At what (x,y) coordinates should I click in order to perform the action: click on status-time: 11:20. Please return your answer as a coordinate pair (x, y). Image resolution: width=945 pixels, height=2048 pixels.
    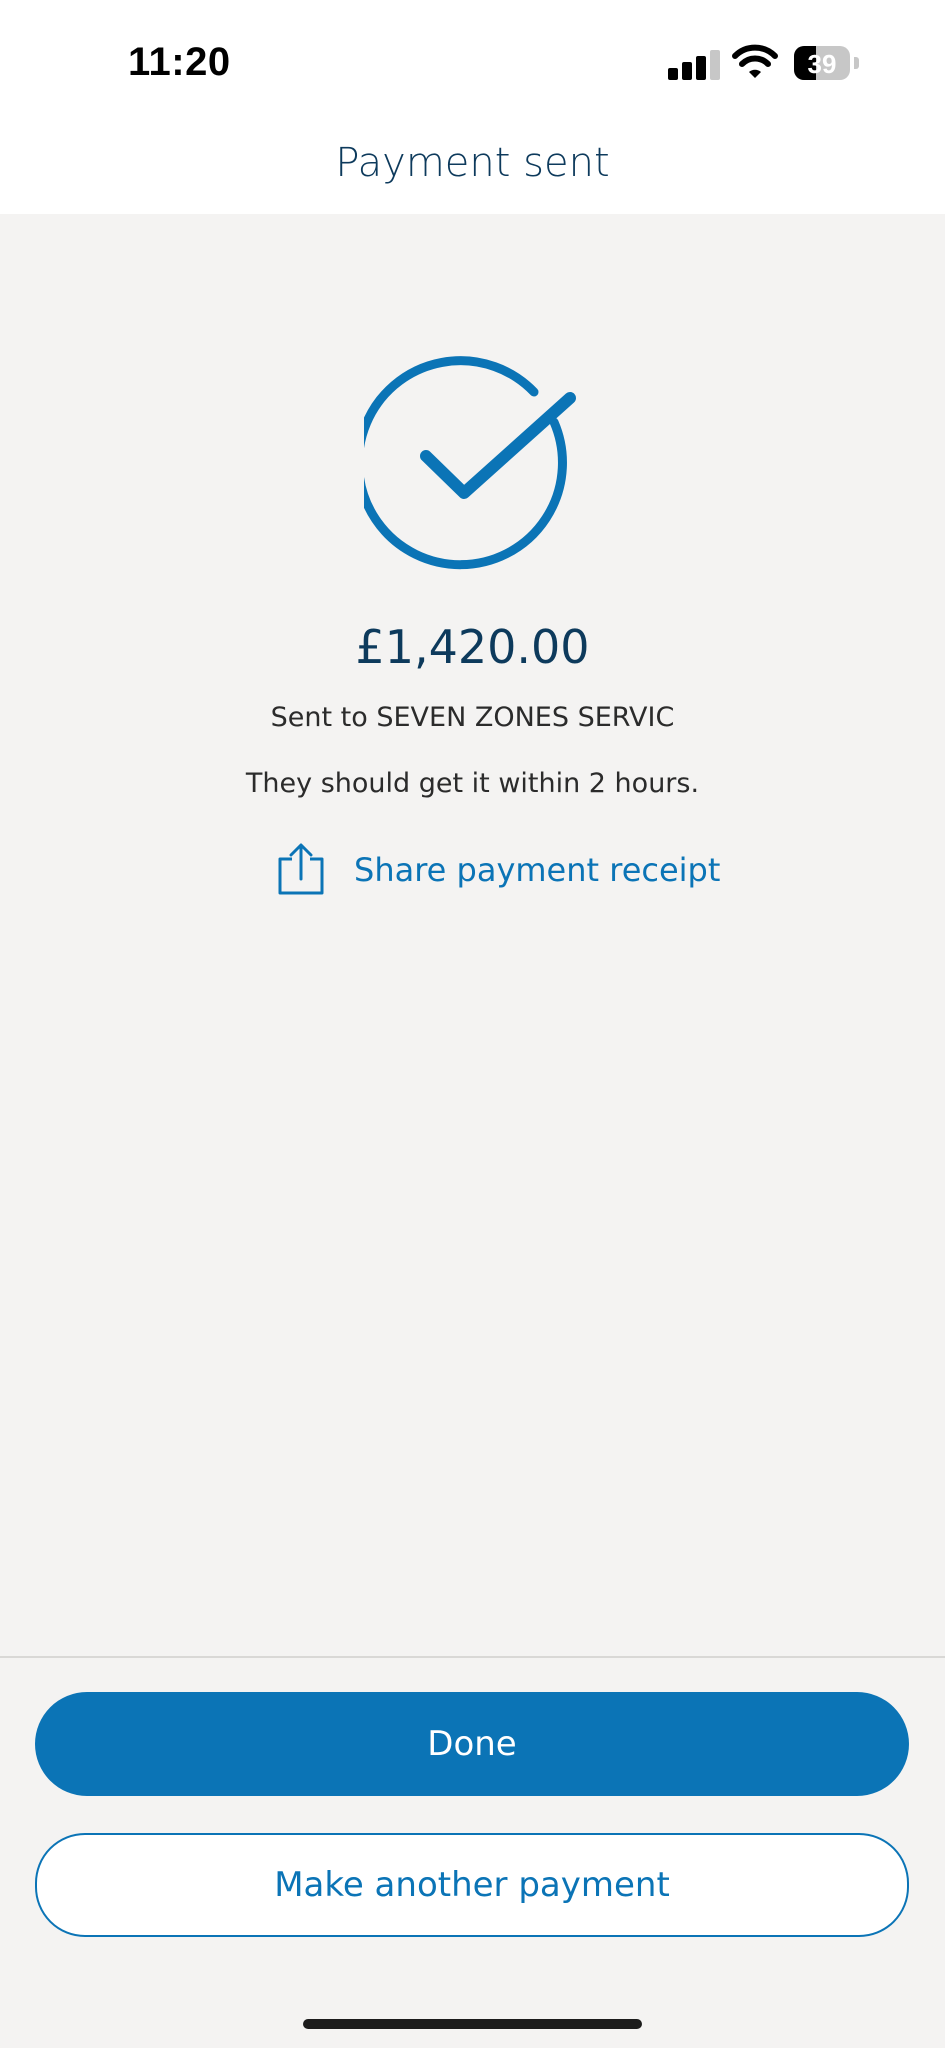
    Looking at the image, I should click on (179, 62).